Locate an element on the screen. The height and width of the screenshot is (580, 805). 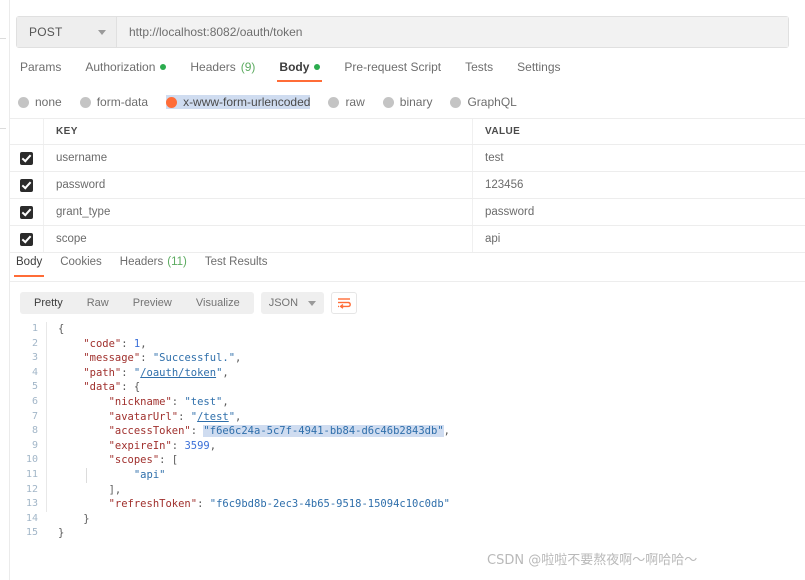
row-key-input: scope is located at coordinates (258, 239).